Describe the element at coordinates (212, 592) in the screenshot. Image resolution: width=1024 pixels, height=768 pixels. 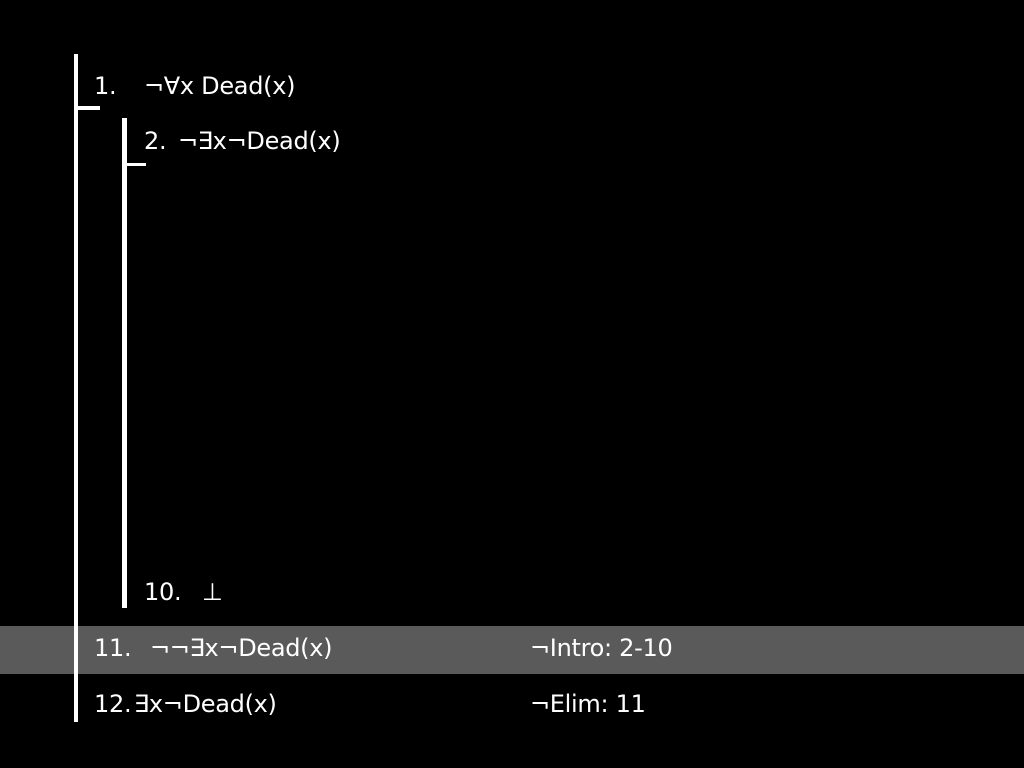
I see `line-10-formula: ⊥` at that location.